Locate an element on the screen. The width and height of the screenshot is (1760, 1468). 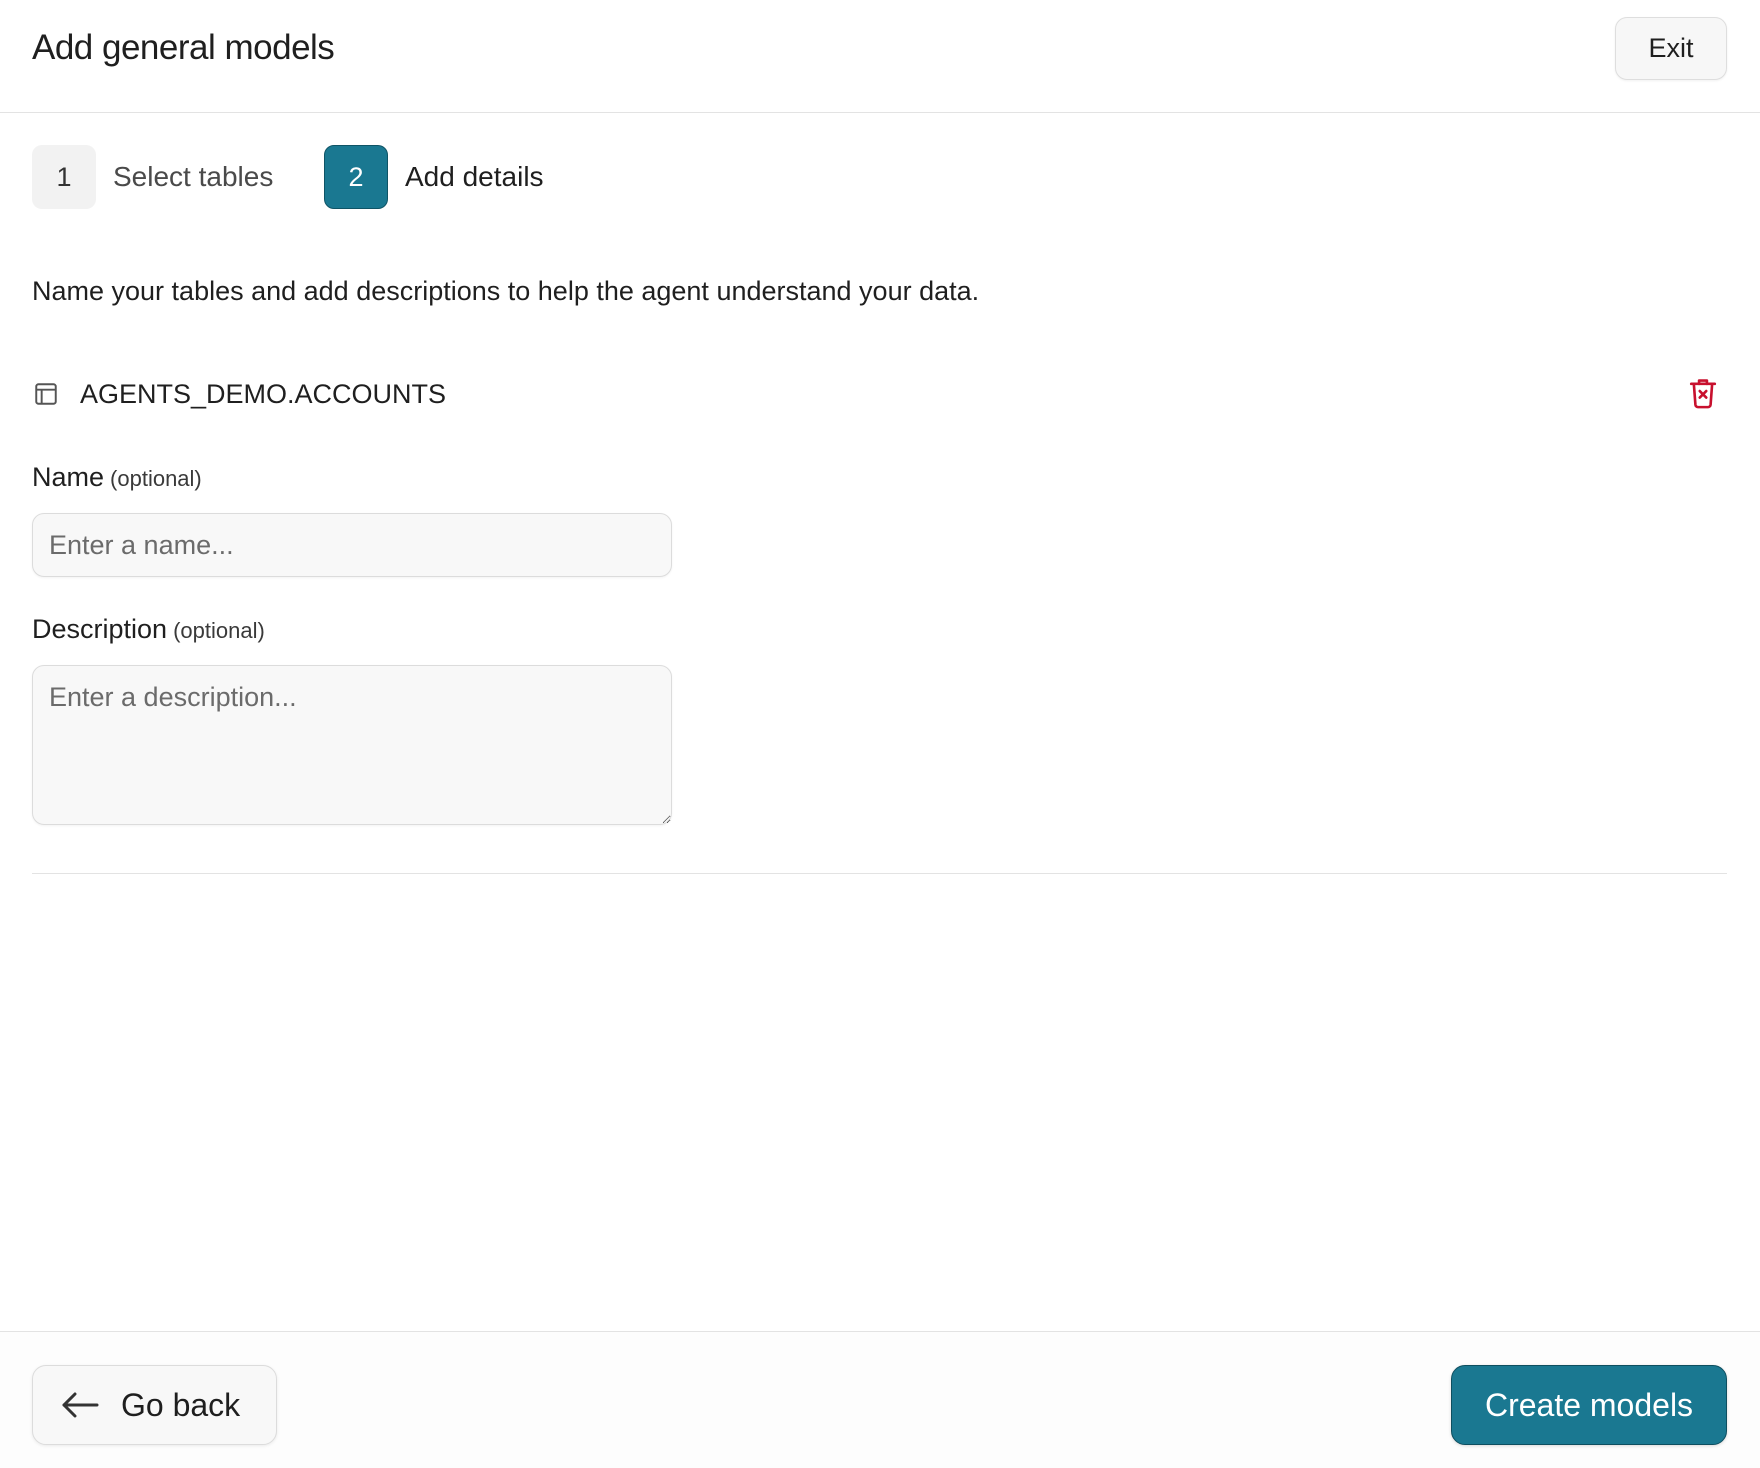
name-field-label: Name (optional) is located at coordinates (117, 477).